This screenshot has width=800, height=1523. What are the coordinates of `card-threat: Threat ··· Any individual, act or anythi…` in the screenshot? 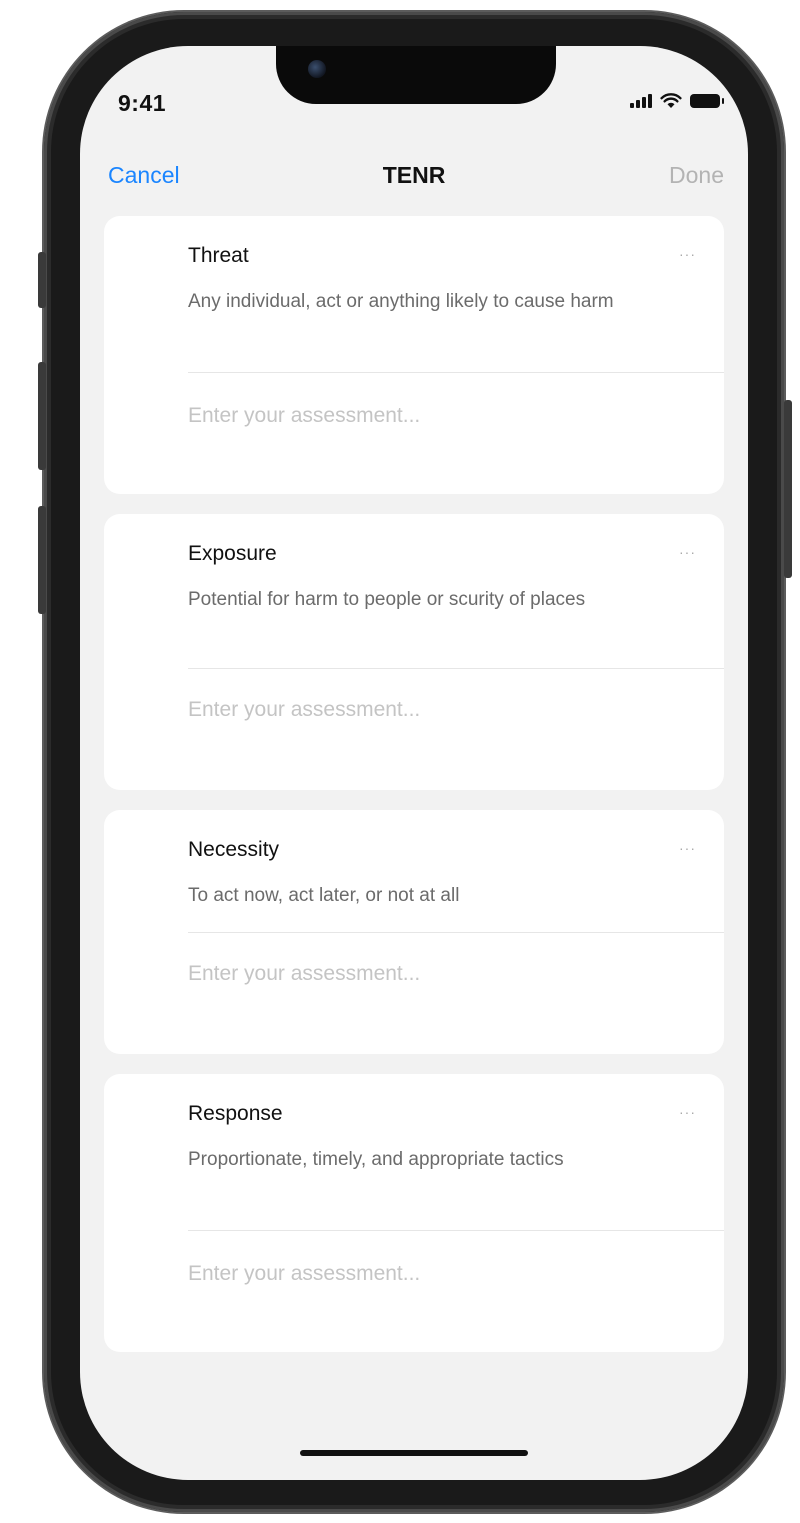 It's located at (414, 355).